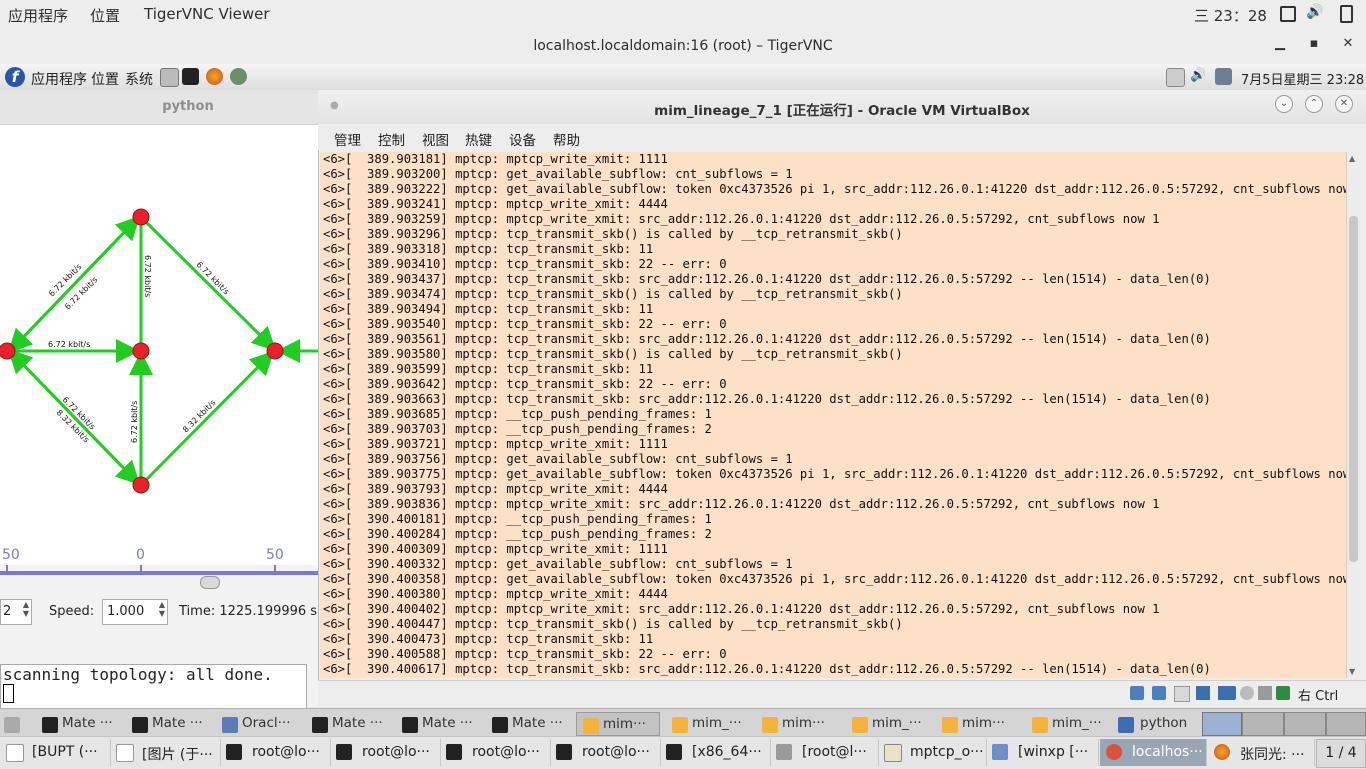  I want to click on console-scrollbar: ▲ ▼, so click(1353, 415).